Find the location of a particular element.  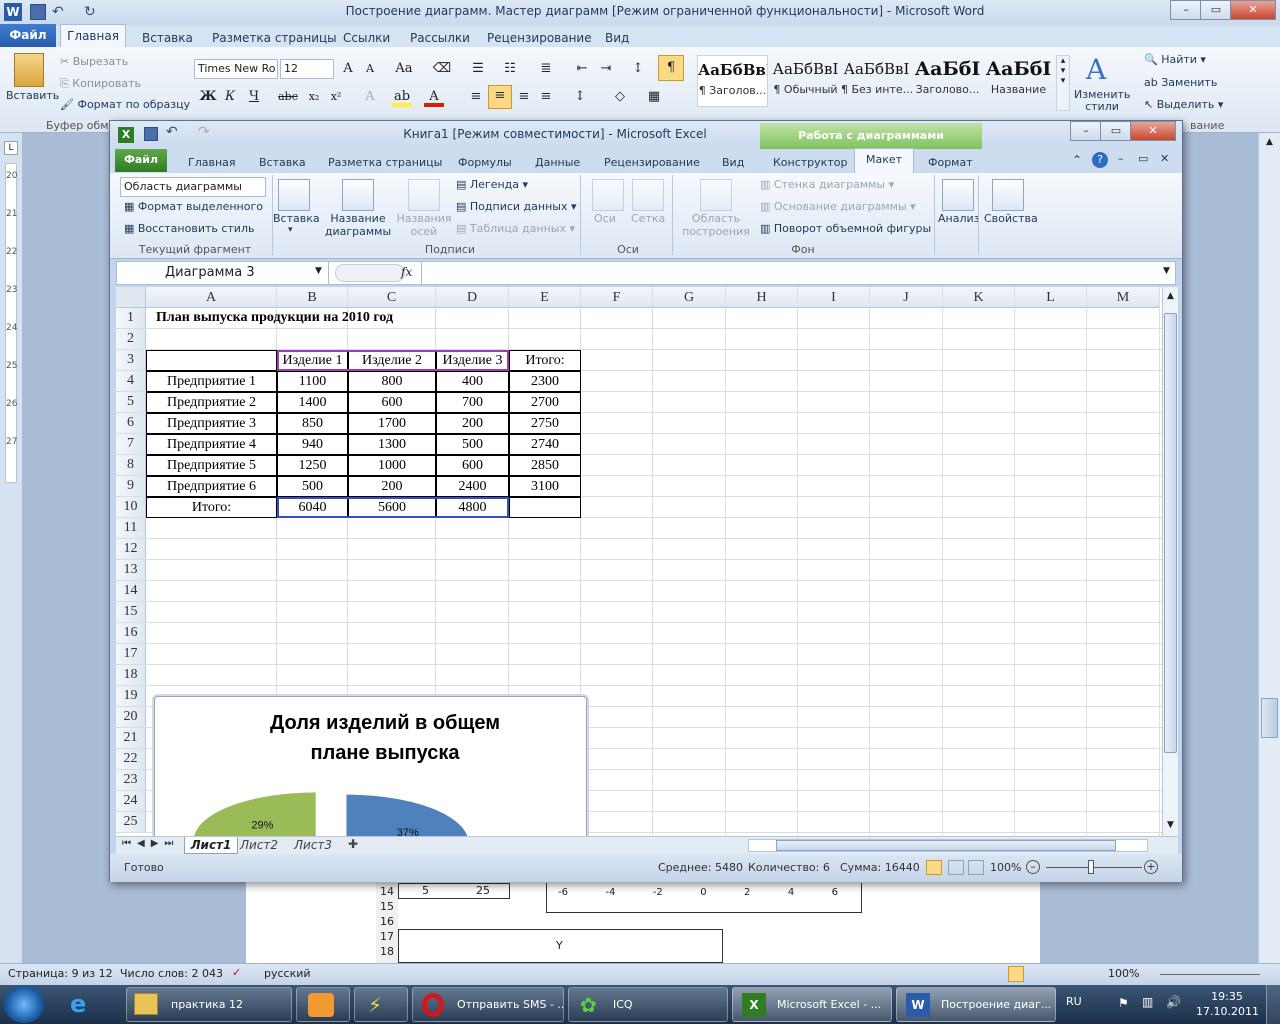

table-cell: 3100 is located at coordinates (545, 486).